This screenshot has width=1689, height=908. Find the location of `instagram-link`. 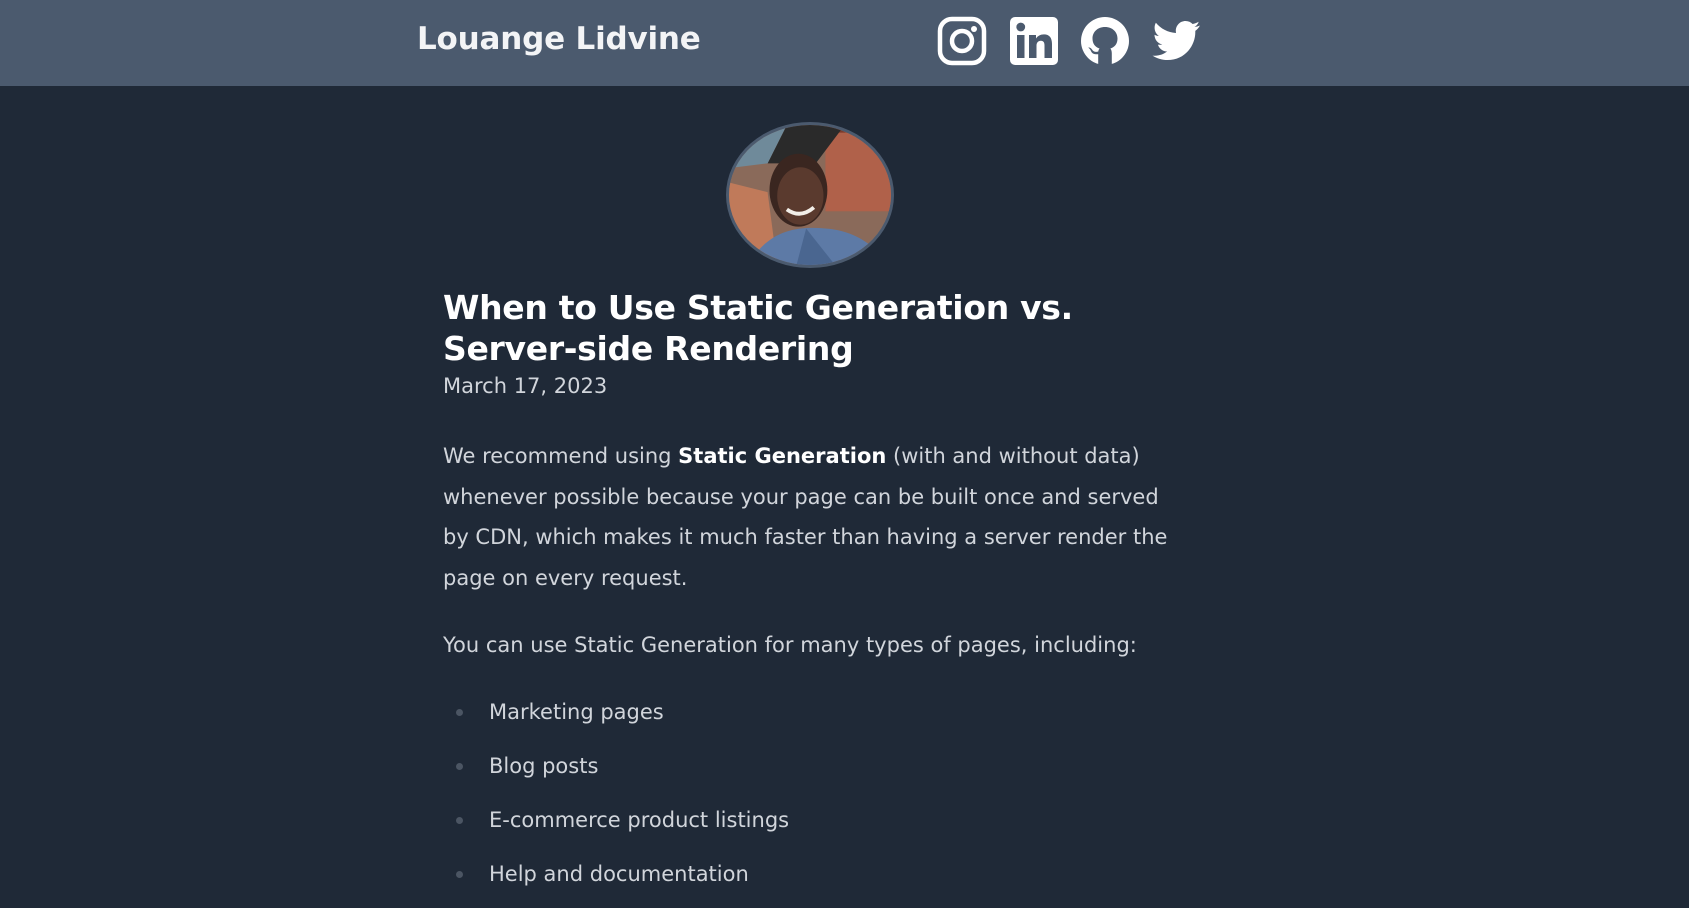

instagram-link is located at coordinates (962, 41).